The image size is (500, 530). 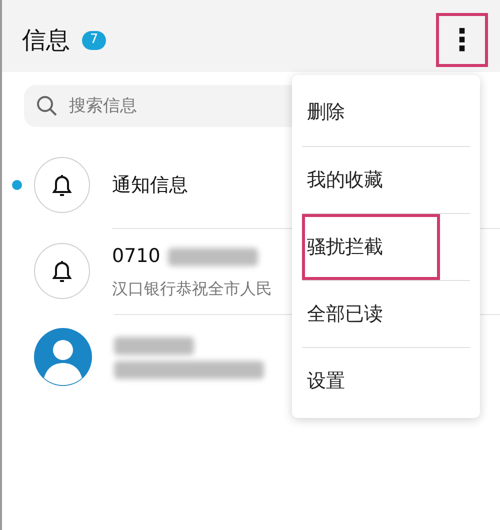 What do you see at coordinates (94, 40) in the screenshot?
I see `unread-count-badge: 7` at bounding box center [94, 40].